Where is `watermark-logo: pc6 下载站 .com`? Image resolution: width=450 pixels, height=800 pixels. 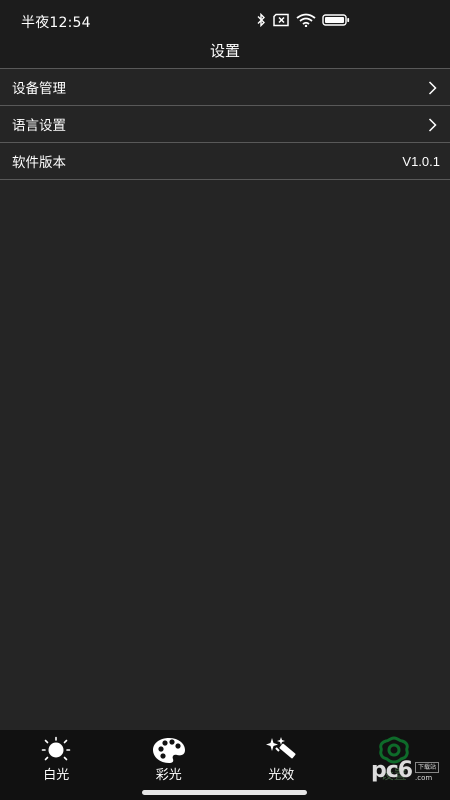 watermark-logo: pc6 下载站 .com is located at coordinates (406, 773).